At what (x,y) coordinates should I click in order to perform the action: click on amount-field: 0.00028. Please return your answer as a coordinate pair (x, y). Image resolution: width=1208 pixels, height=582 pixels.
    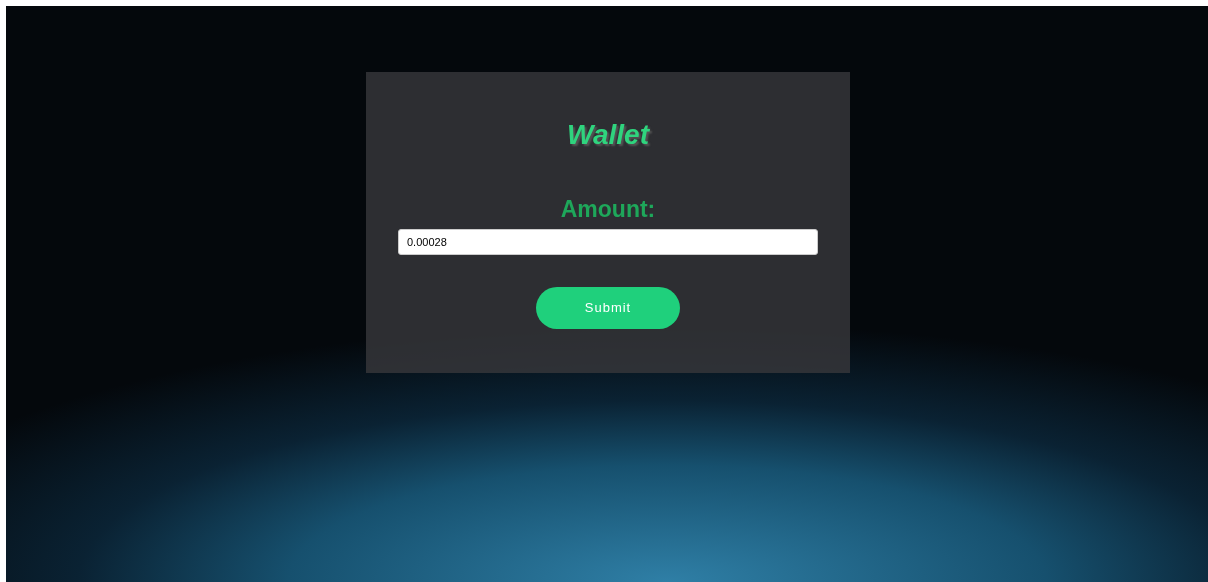
    Looking at the image, I should click on (608, 241).